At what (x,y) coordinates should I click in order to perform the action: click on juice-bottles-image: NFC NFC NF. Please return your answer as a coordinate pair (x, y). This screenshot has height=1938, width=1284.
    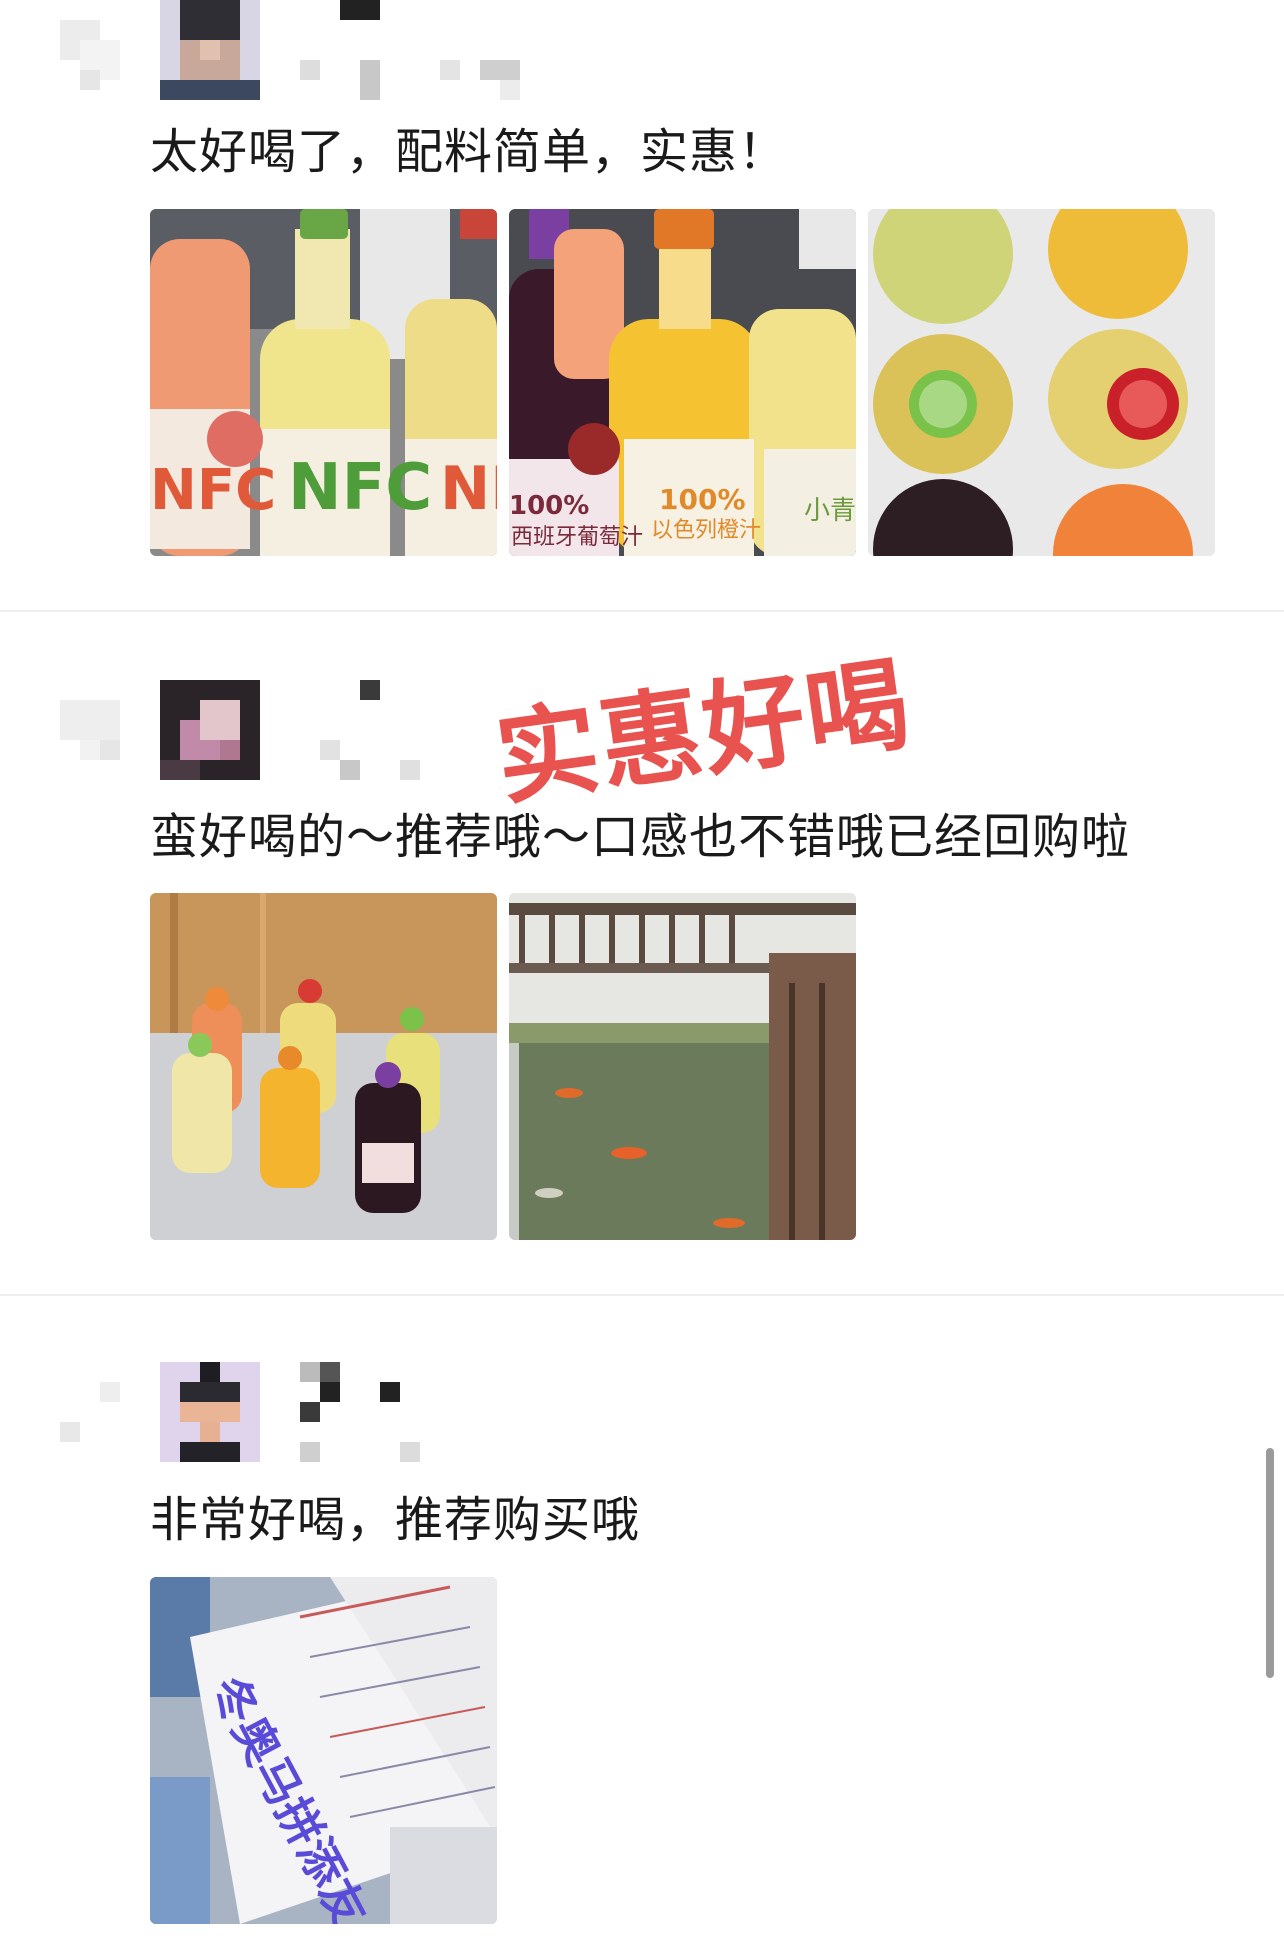
    Looking at the image, I should click on (323, 382).